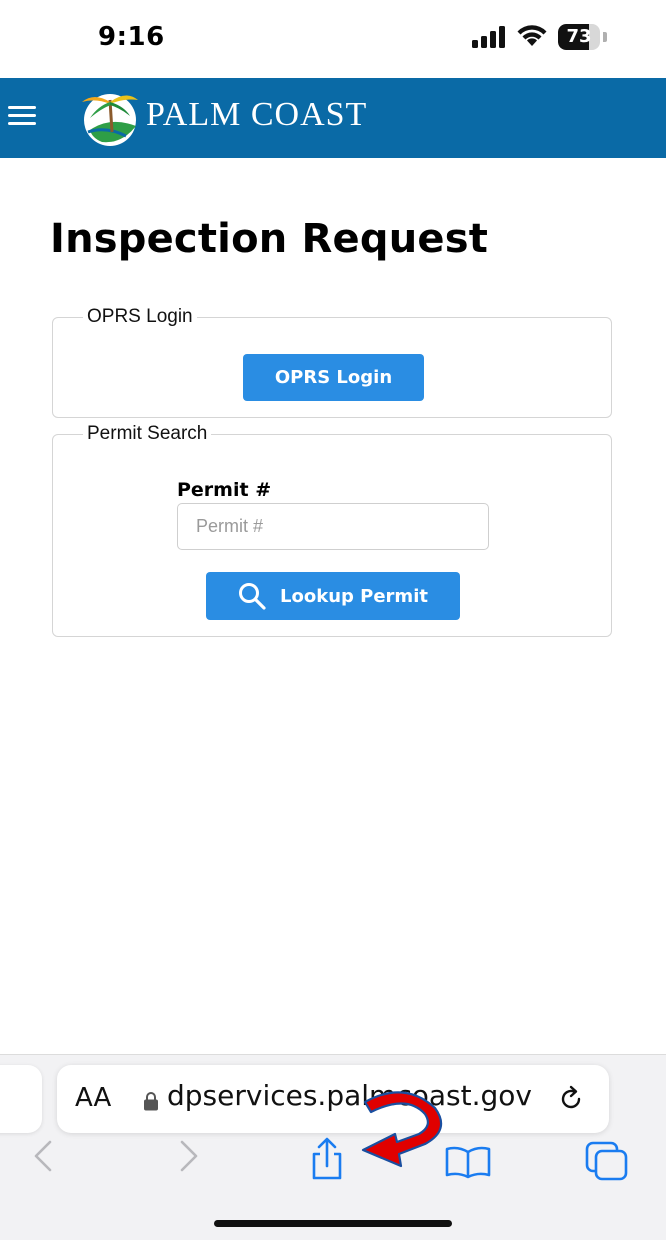 This screenshot has height=1240, width=666. Describe the element at coordinates (22, 116) in the screenshot. I see `hamburger-menu-icon` at that location.